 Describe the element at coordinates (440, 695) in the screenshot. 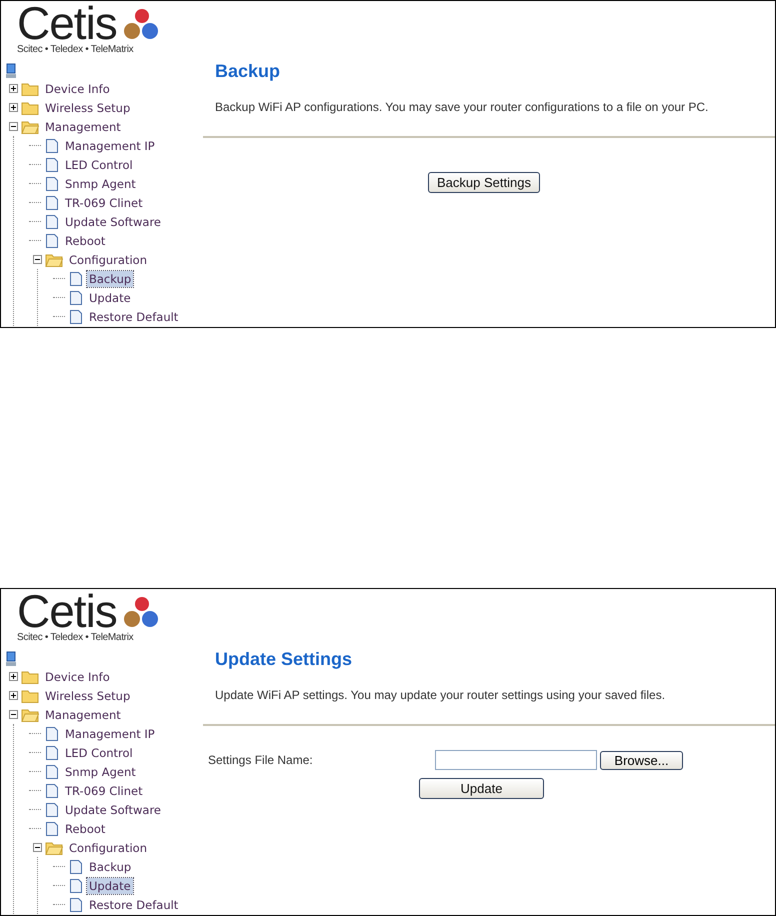

I see `page-description: Update WiFi AP settings. You may update your router settings using your saved files.` at that location.